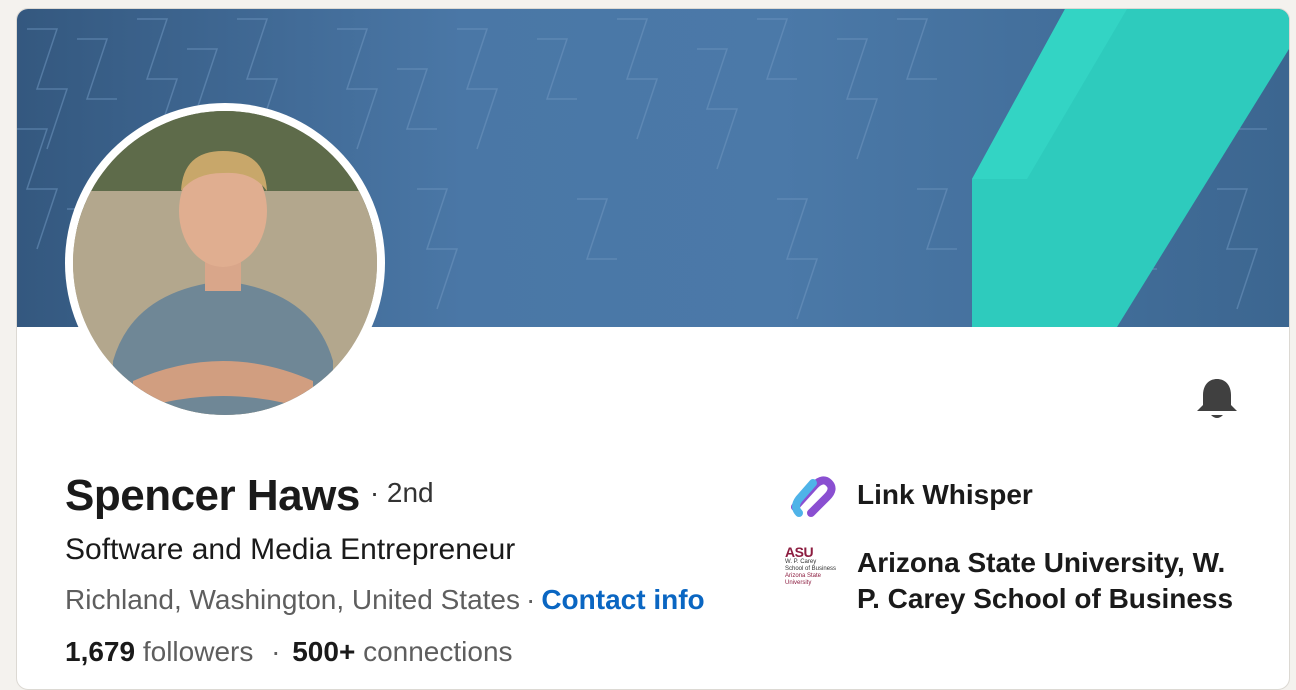 This screenshot has width=1296, height=690. I want to click on asu-logo-line: University, so click(798, 583).